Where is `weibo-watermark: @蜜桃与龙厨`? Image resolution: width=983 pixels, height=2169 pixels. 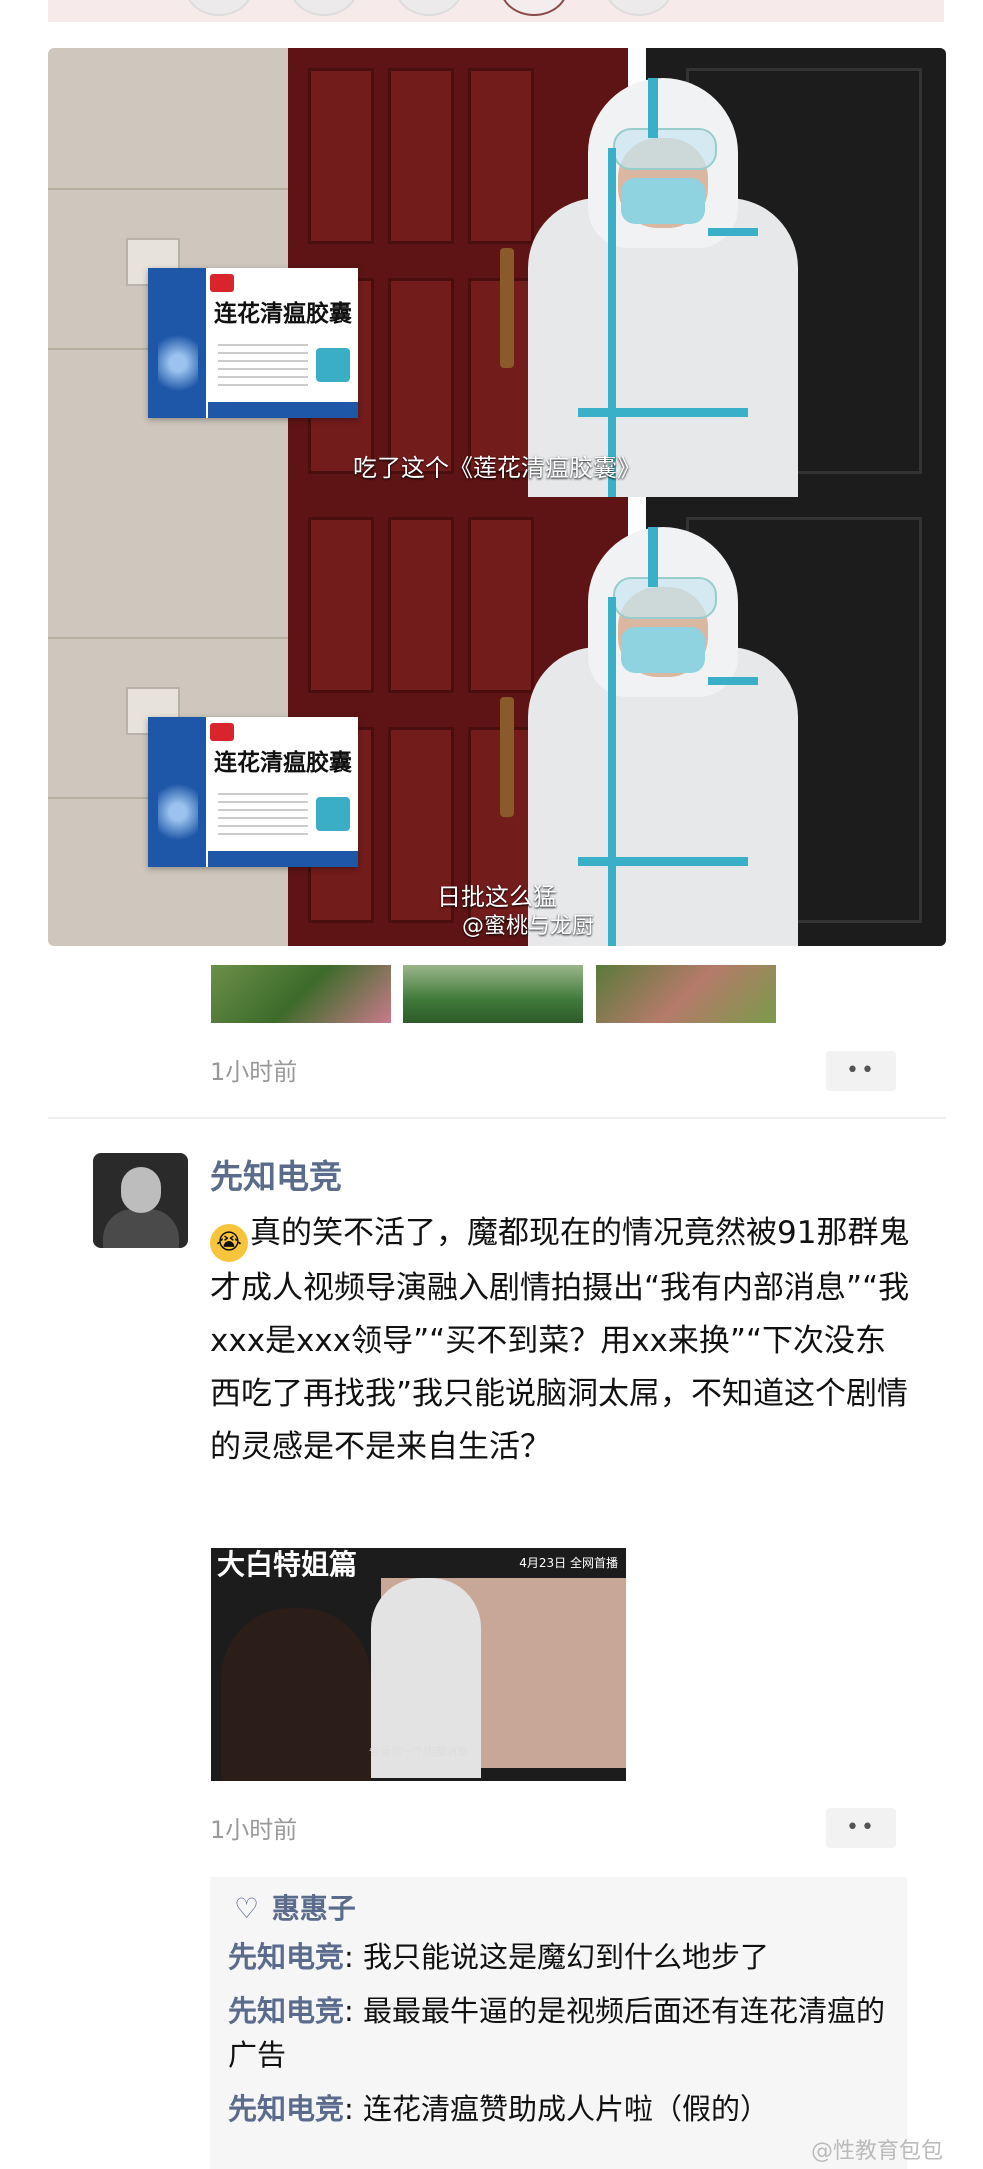 weibo-watermark: @蜜桃与龙厨 is located at coordinates (527, 926).